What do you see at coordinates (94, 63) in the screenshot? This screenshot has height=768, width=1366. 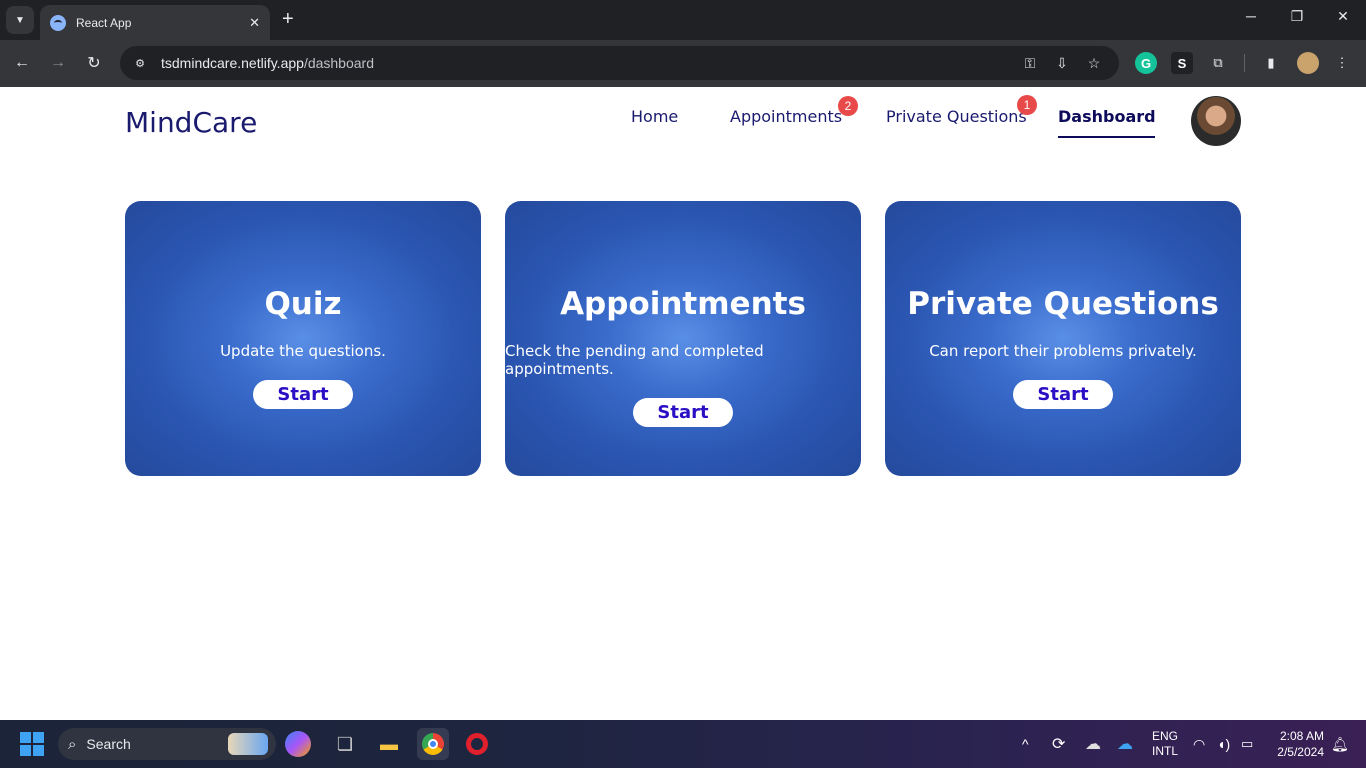 I see `reload-button: ↻` at bounding box center [94, 63].